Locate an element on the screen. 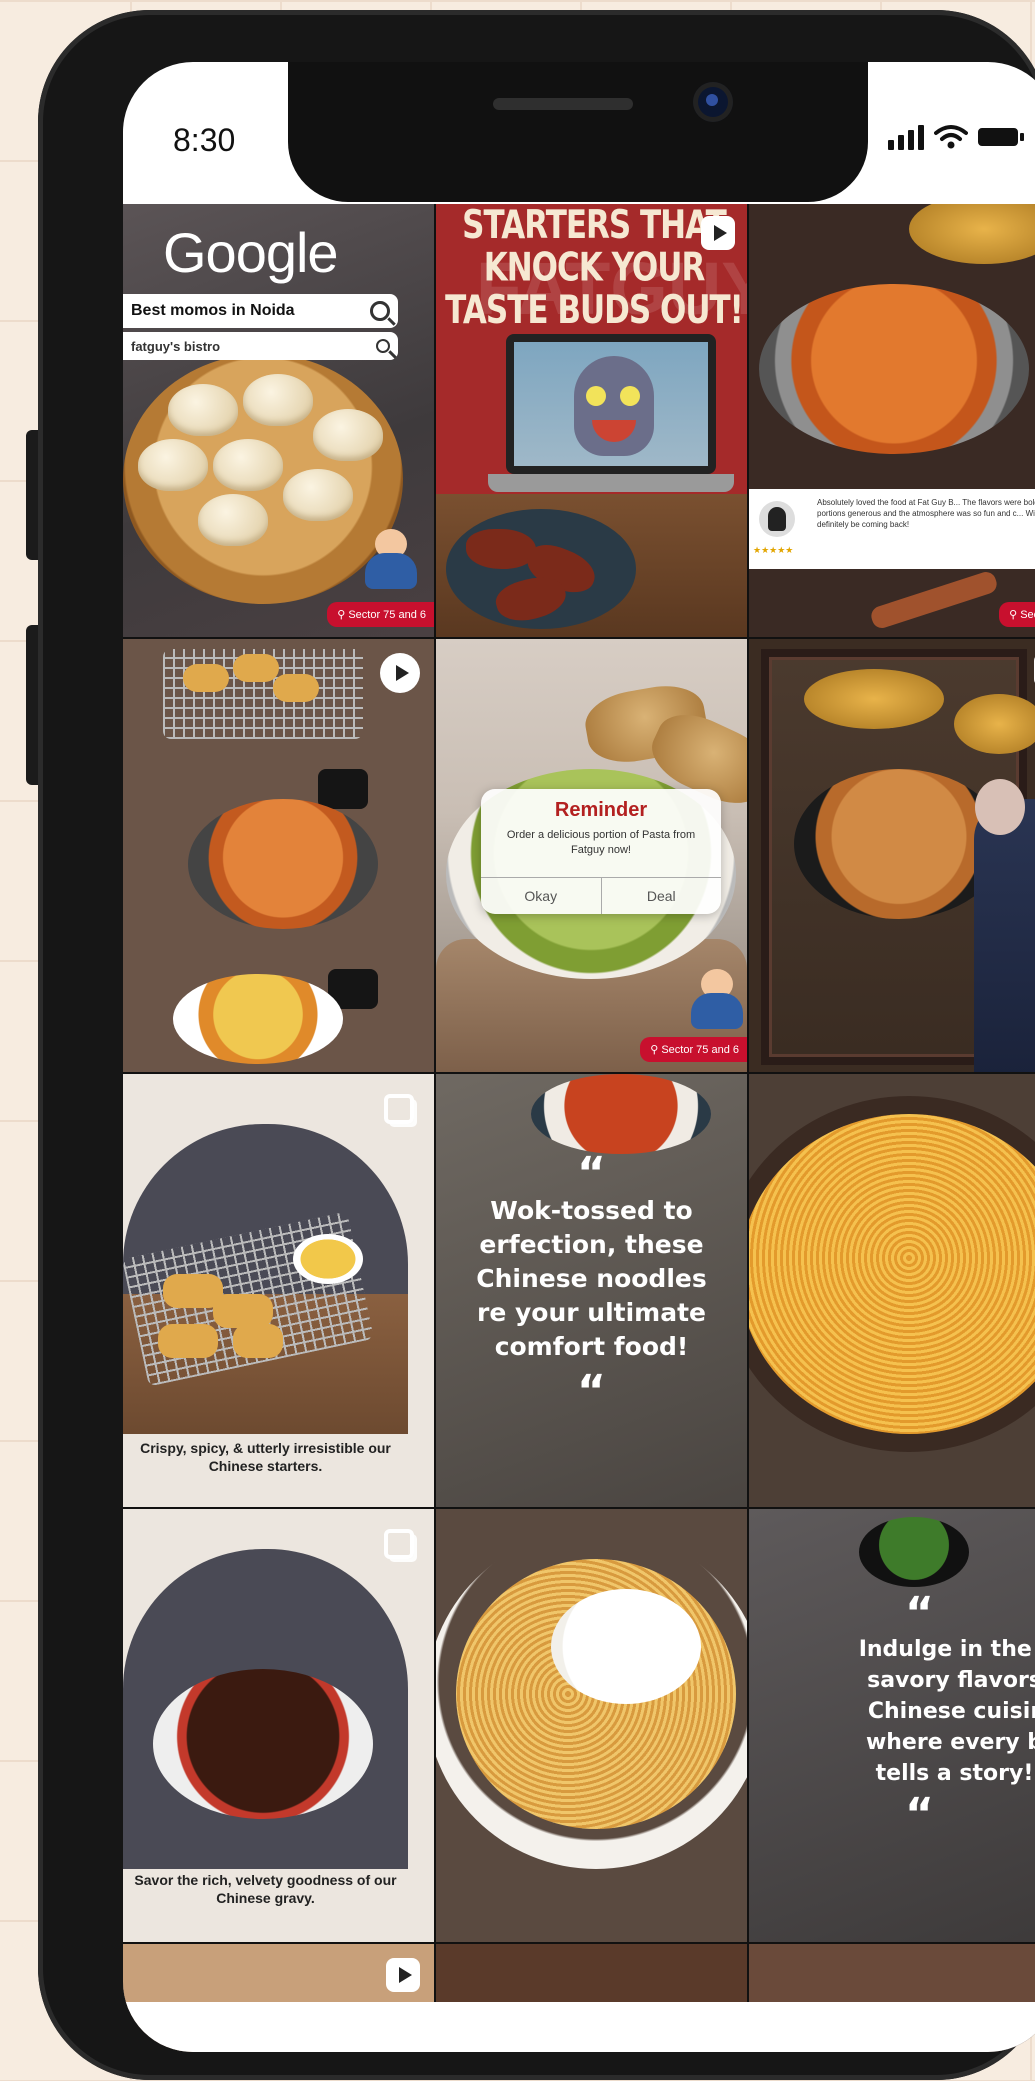 The width and height of the screenshot is (1035, 2081). pasta-bowl is located at coordinates (283, 864).